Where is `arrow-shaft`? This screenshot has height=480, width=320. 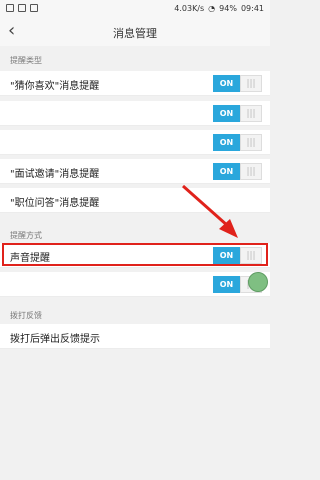 arrow-shaft is located at coordinates (205, 206).